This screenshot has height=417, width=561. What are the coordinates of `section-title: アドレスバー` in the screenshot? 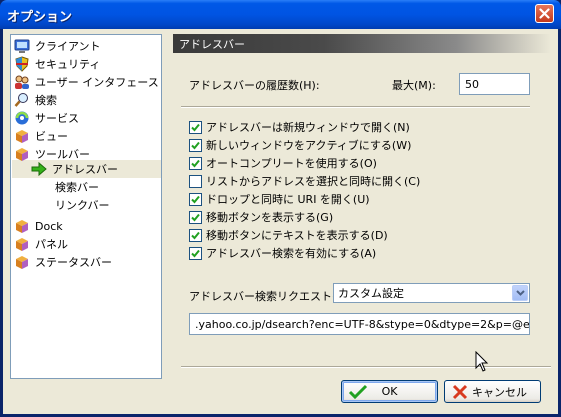 It's located at (212, 44).